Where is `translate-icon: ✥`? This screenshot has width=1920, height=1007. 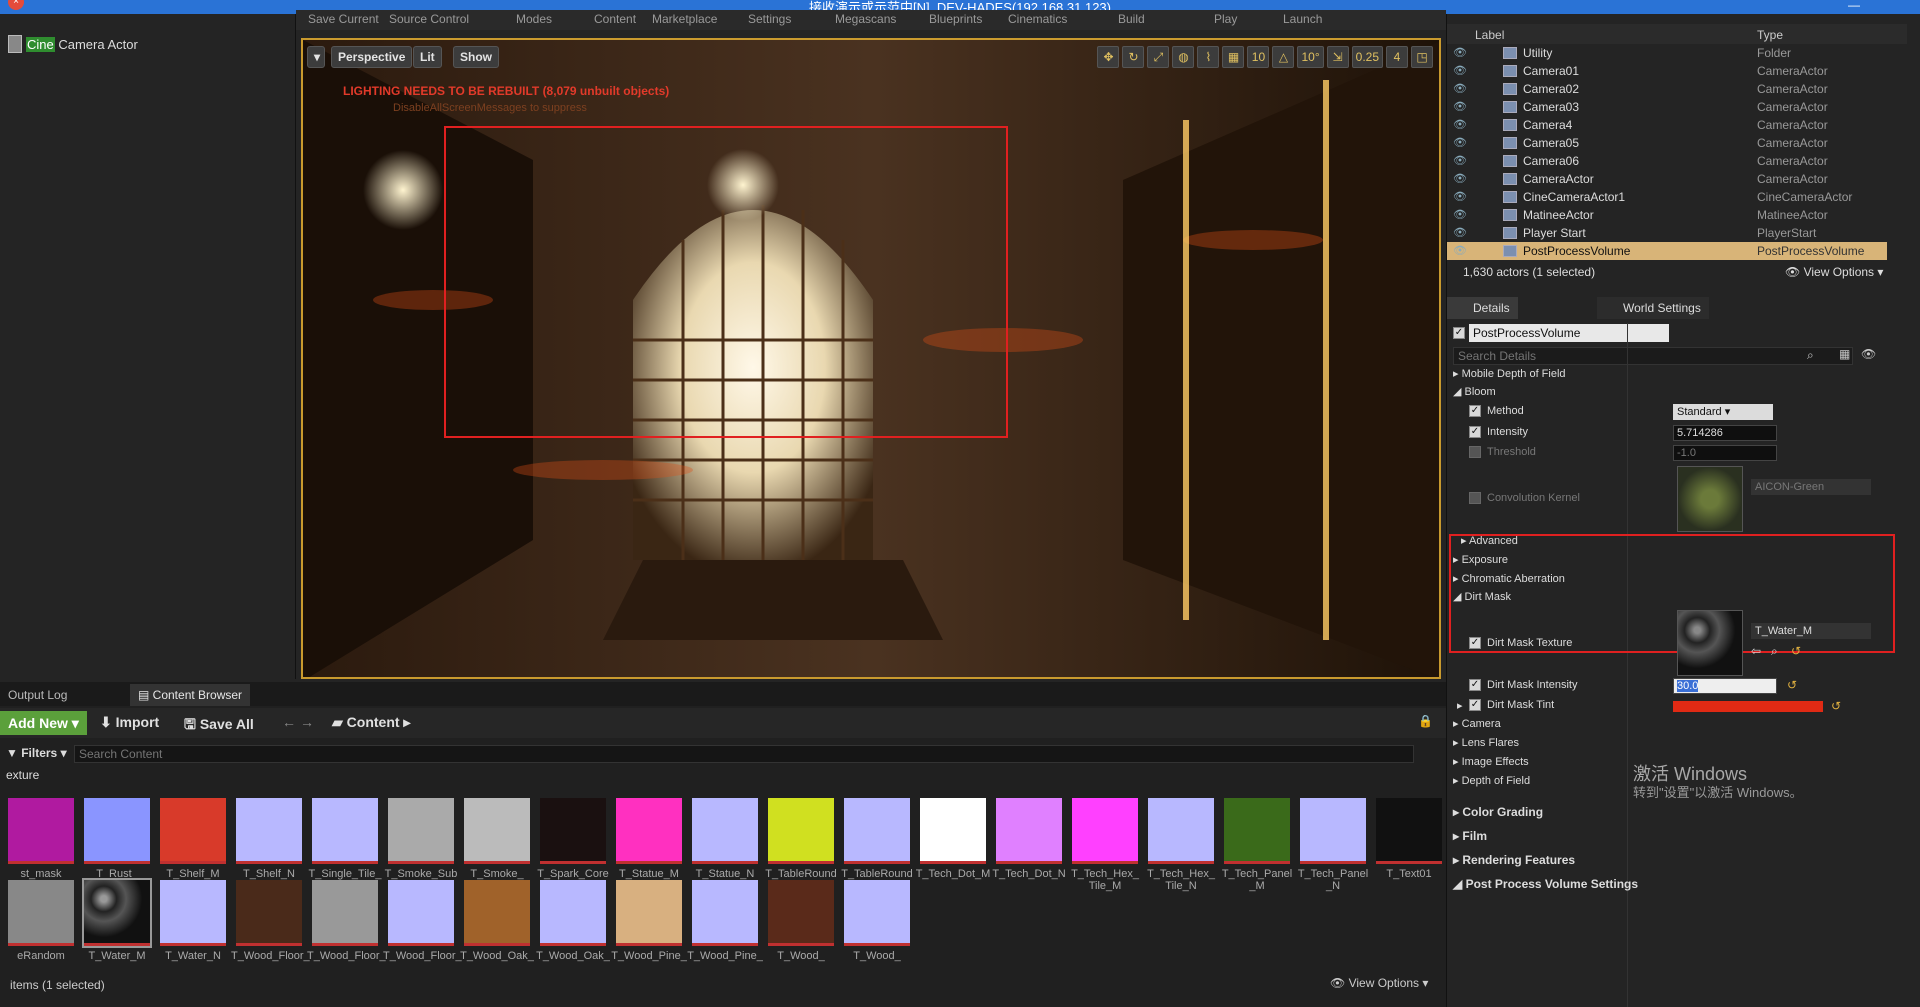 translate-icon: ✥ is located at coordinates (1108, 57).